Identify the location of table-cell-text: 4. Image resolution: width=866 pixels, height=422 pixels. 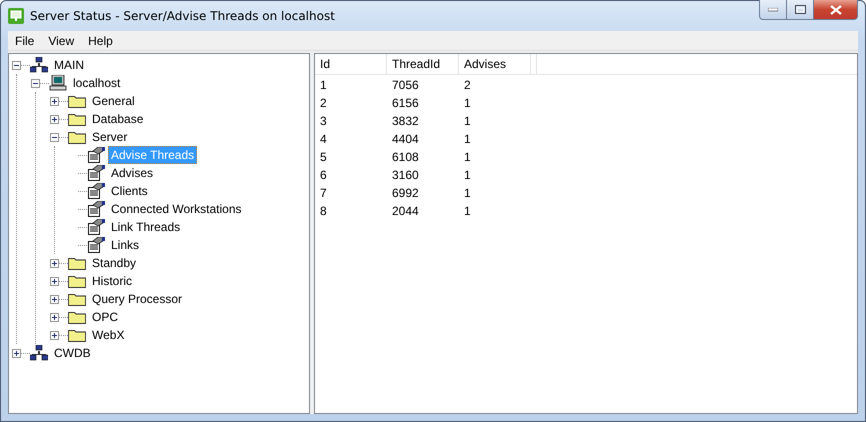
(323, 139).